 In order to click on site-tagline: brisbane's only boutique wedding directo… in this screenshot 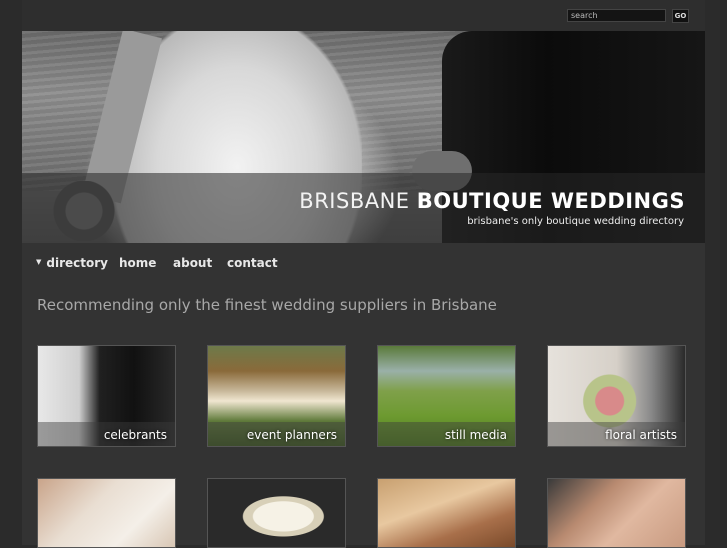, I will do `click(575, 221)`.